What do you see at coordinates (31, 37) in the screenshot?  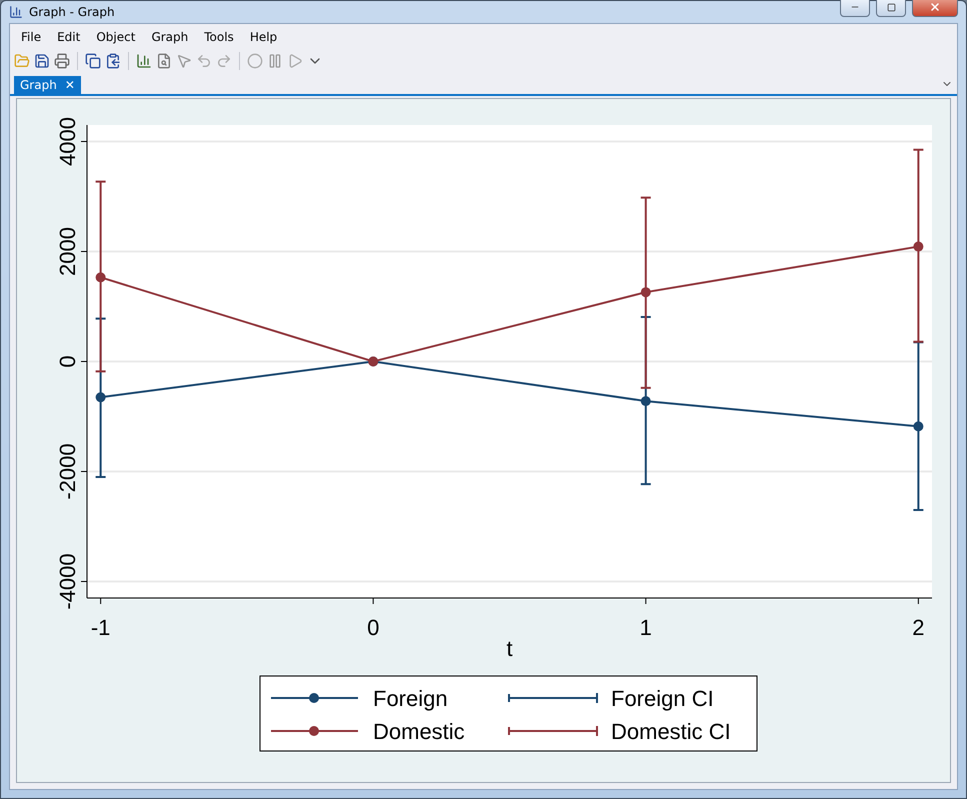 I see `menu-item: File` at bounding box center [31, 37].